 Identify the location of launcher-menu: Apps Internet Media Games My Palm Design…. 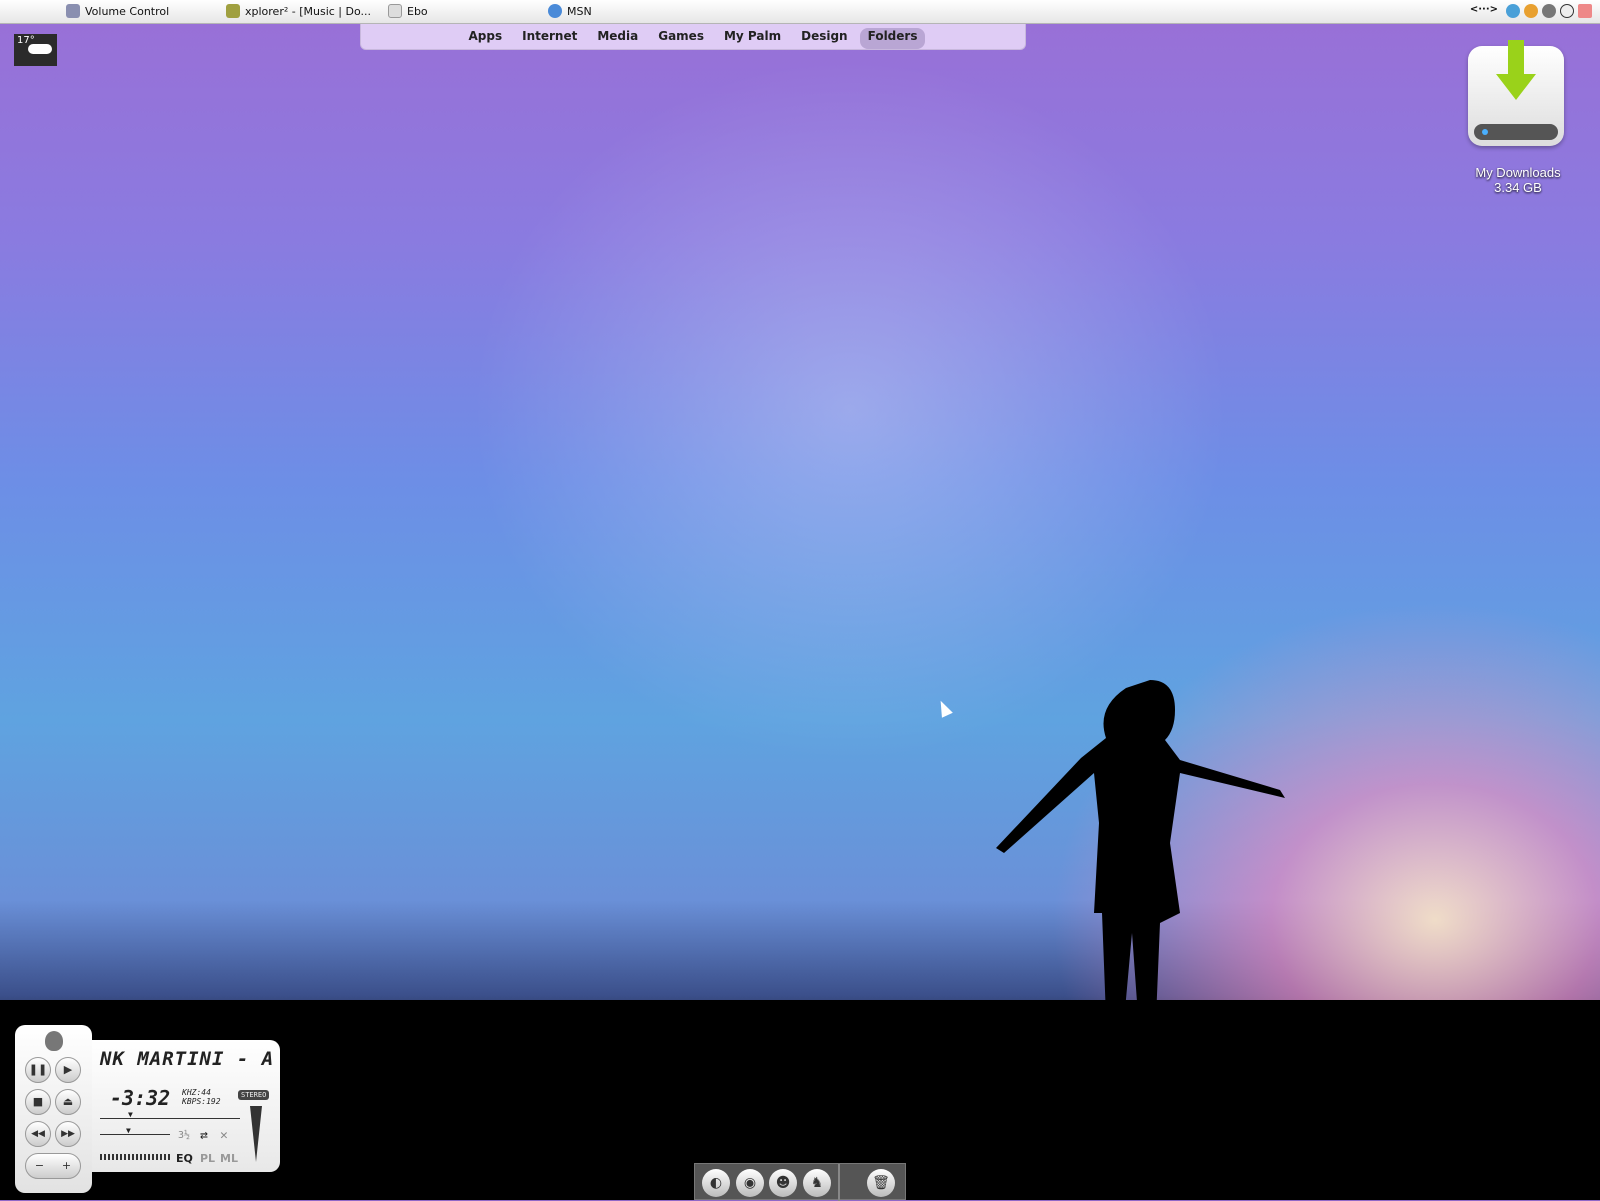
(693, 37).